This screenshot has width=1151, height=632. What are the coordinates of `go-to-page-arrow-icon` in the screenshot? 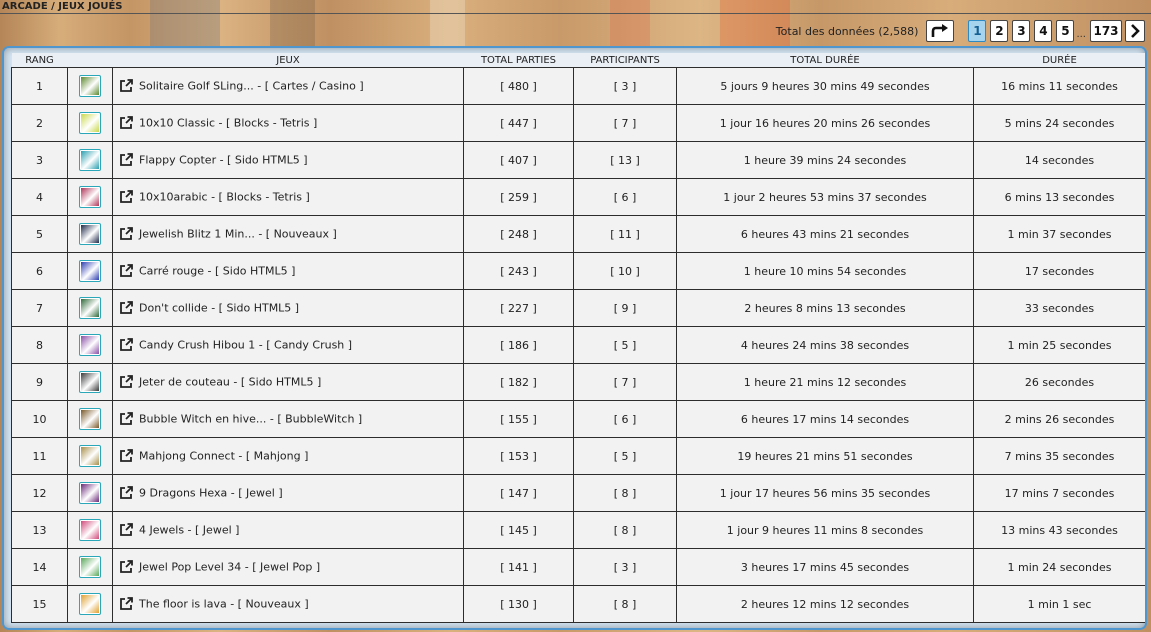 It's located at (940, 30).